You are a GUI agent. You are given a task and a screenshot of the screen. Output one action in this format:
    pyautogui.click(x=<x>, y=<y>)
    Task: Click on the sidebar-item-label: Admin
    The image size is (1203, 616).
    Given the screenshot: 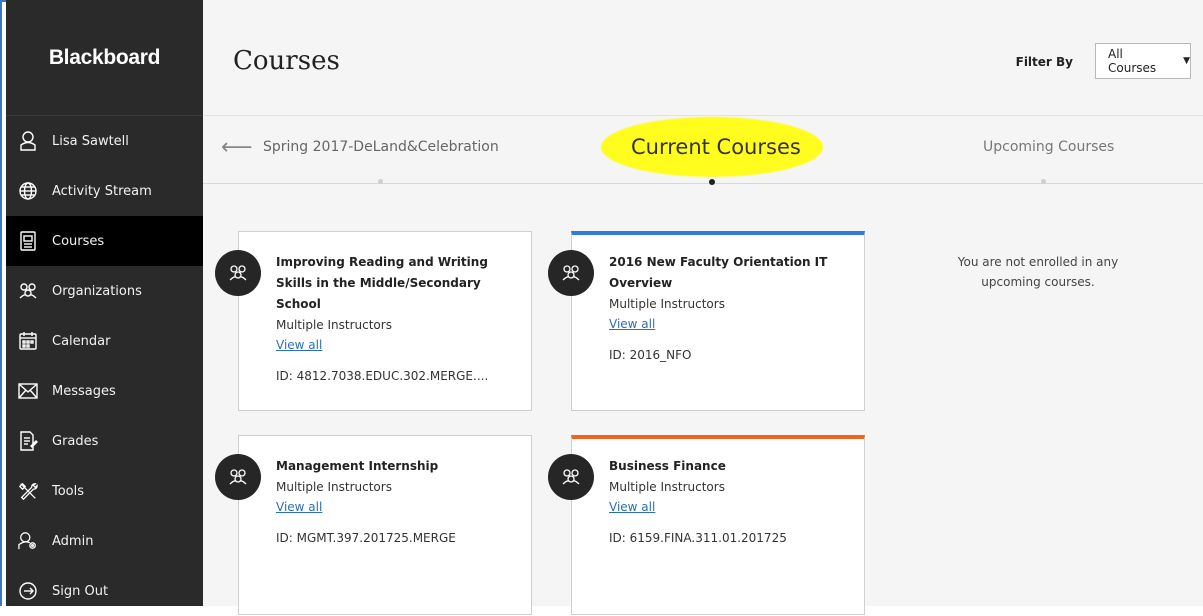 What is the action you would take?
    pyautogui.click(x=73, y=541)
    